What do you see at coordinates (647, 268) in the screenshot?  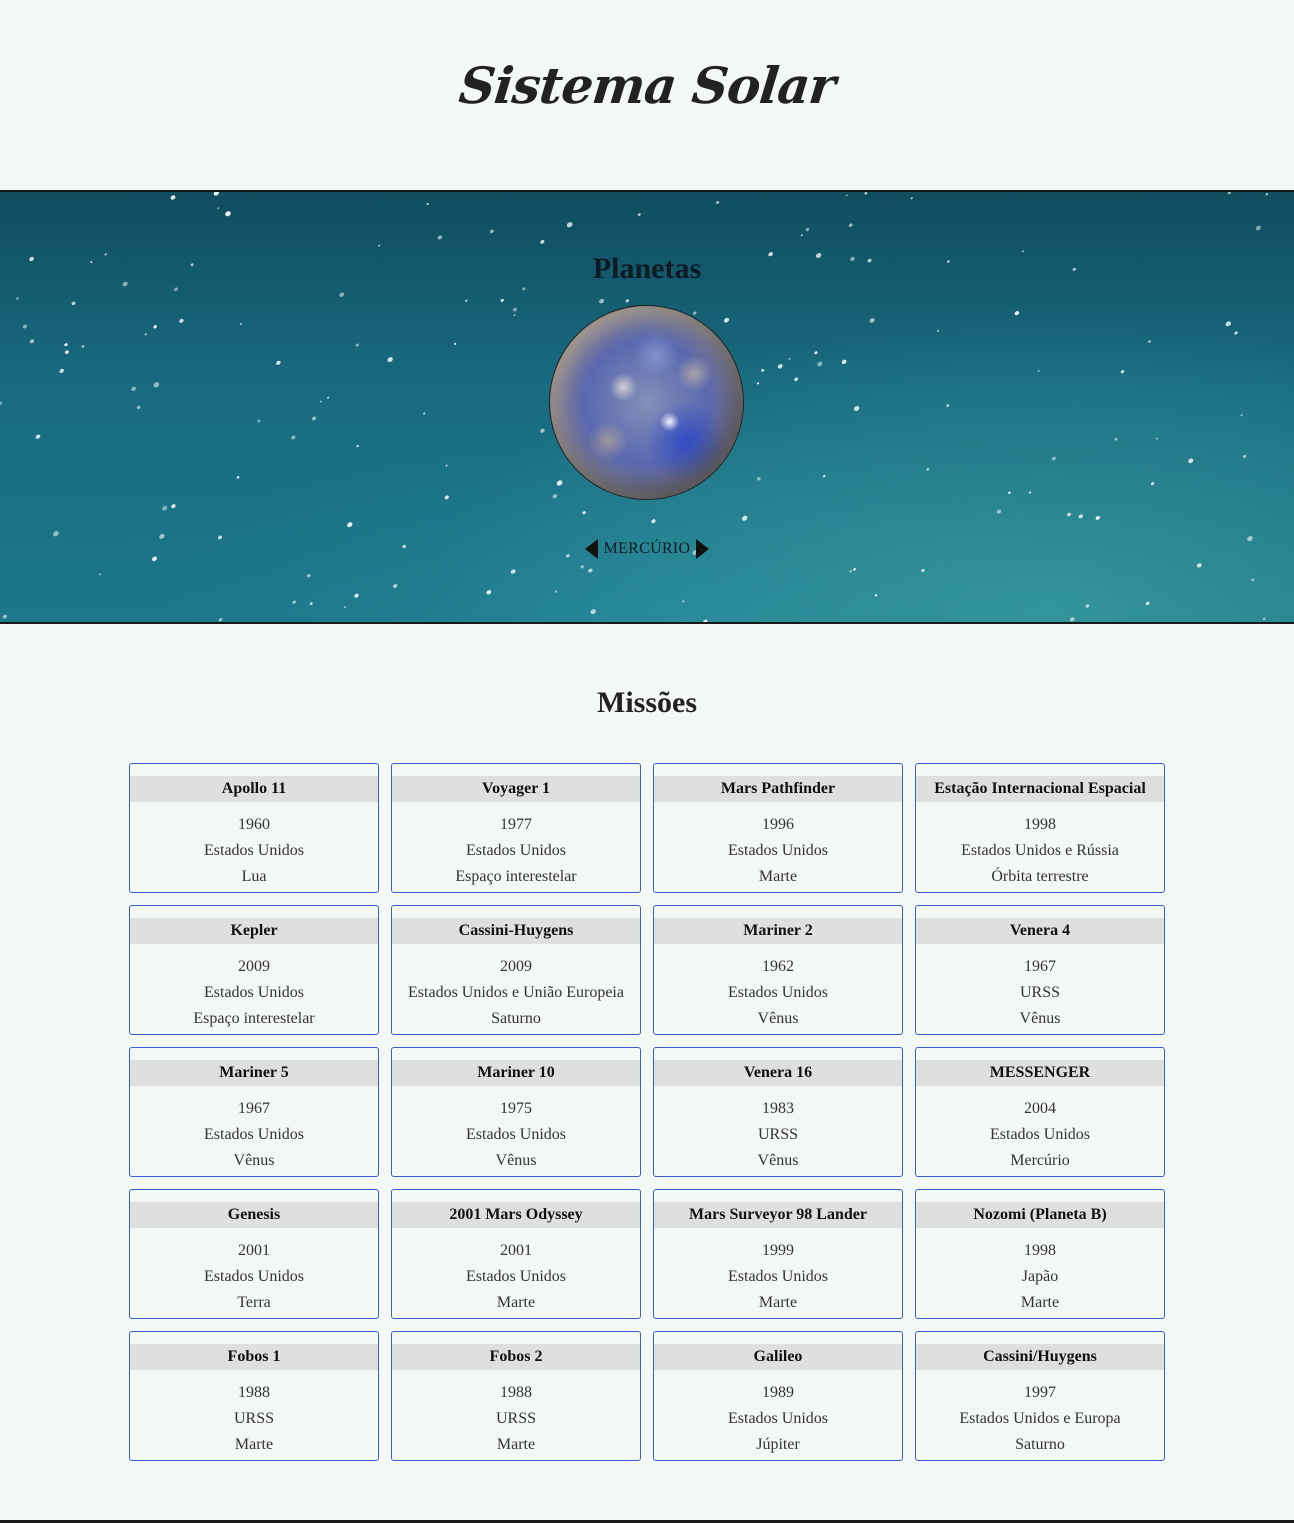 I see `planets-title: Planetas` at bounding box center [647, 268].